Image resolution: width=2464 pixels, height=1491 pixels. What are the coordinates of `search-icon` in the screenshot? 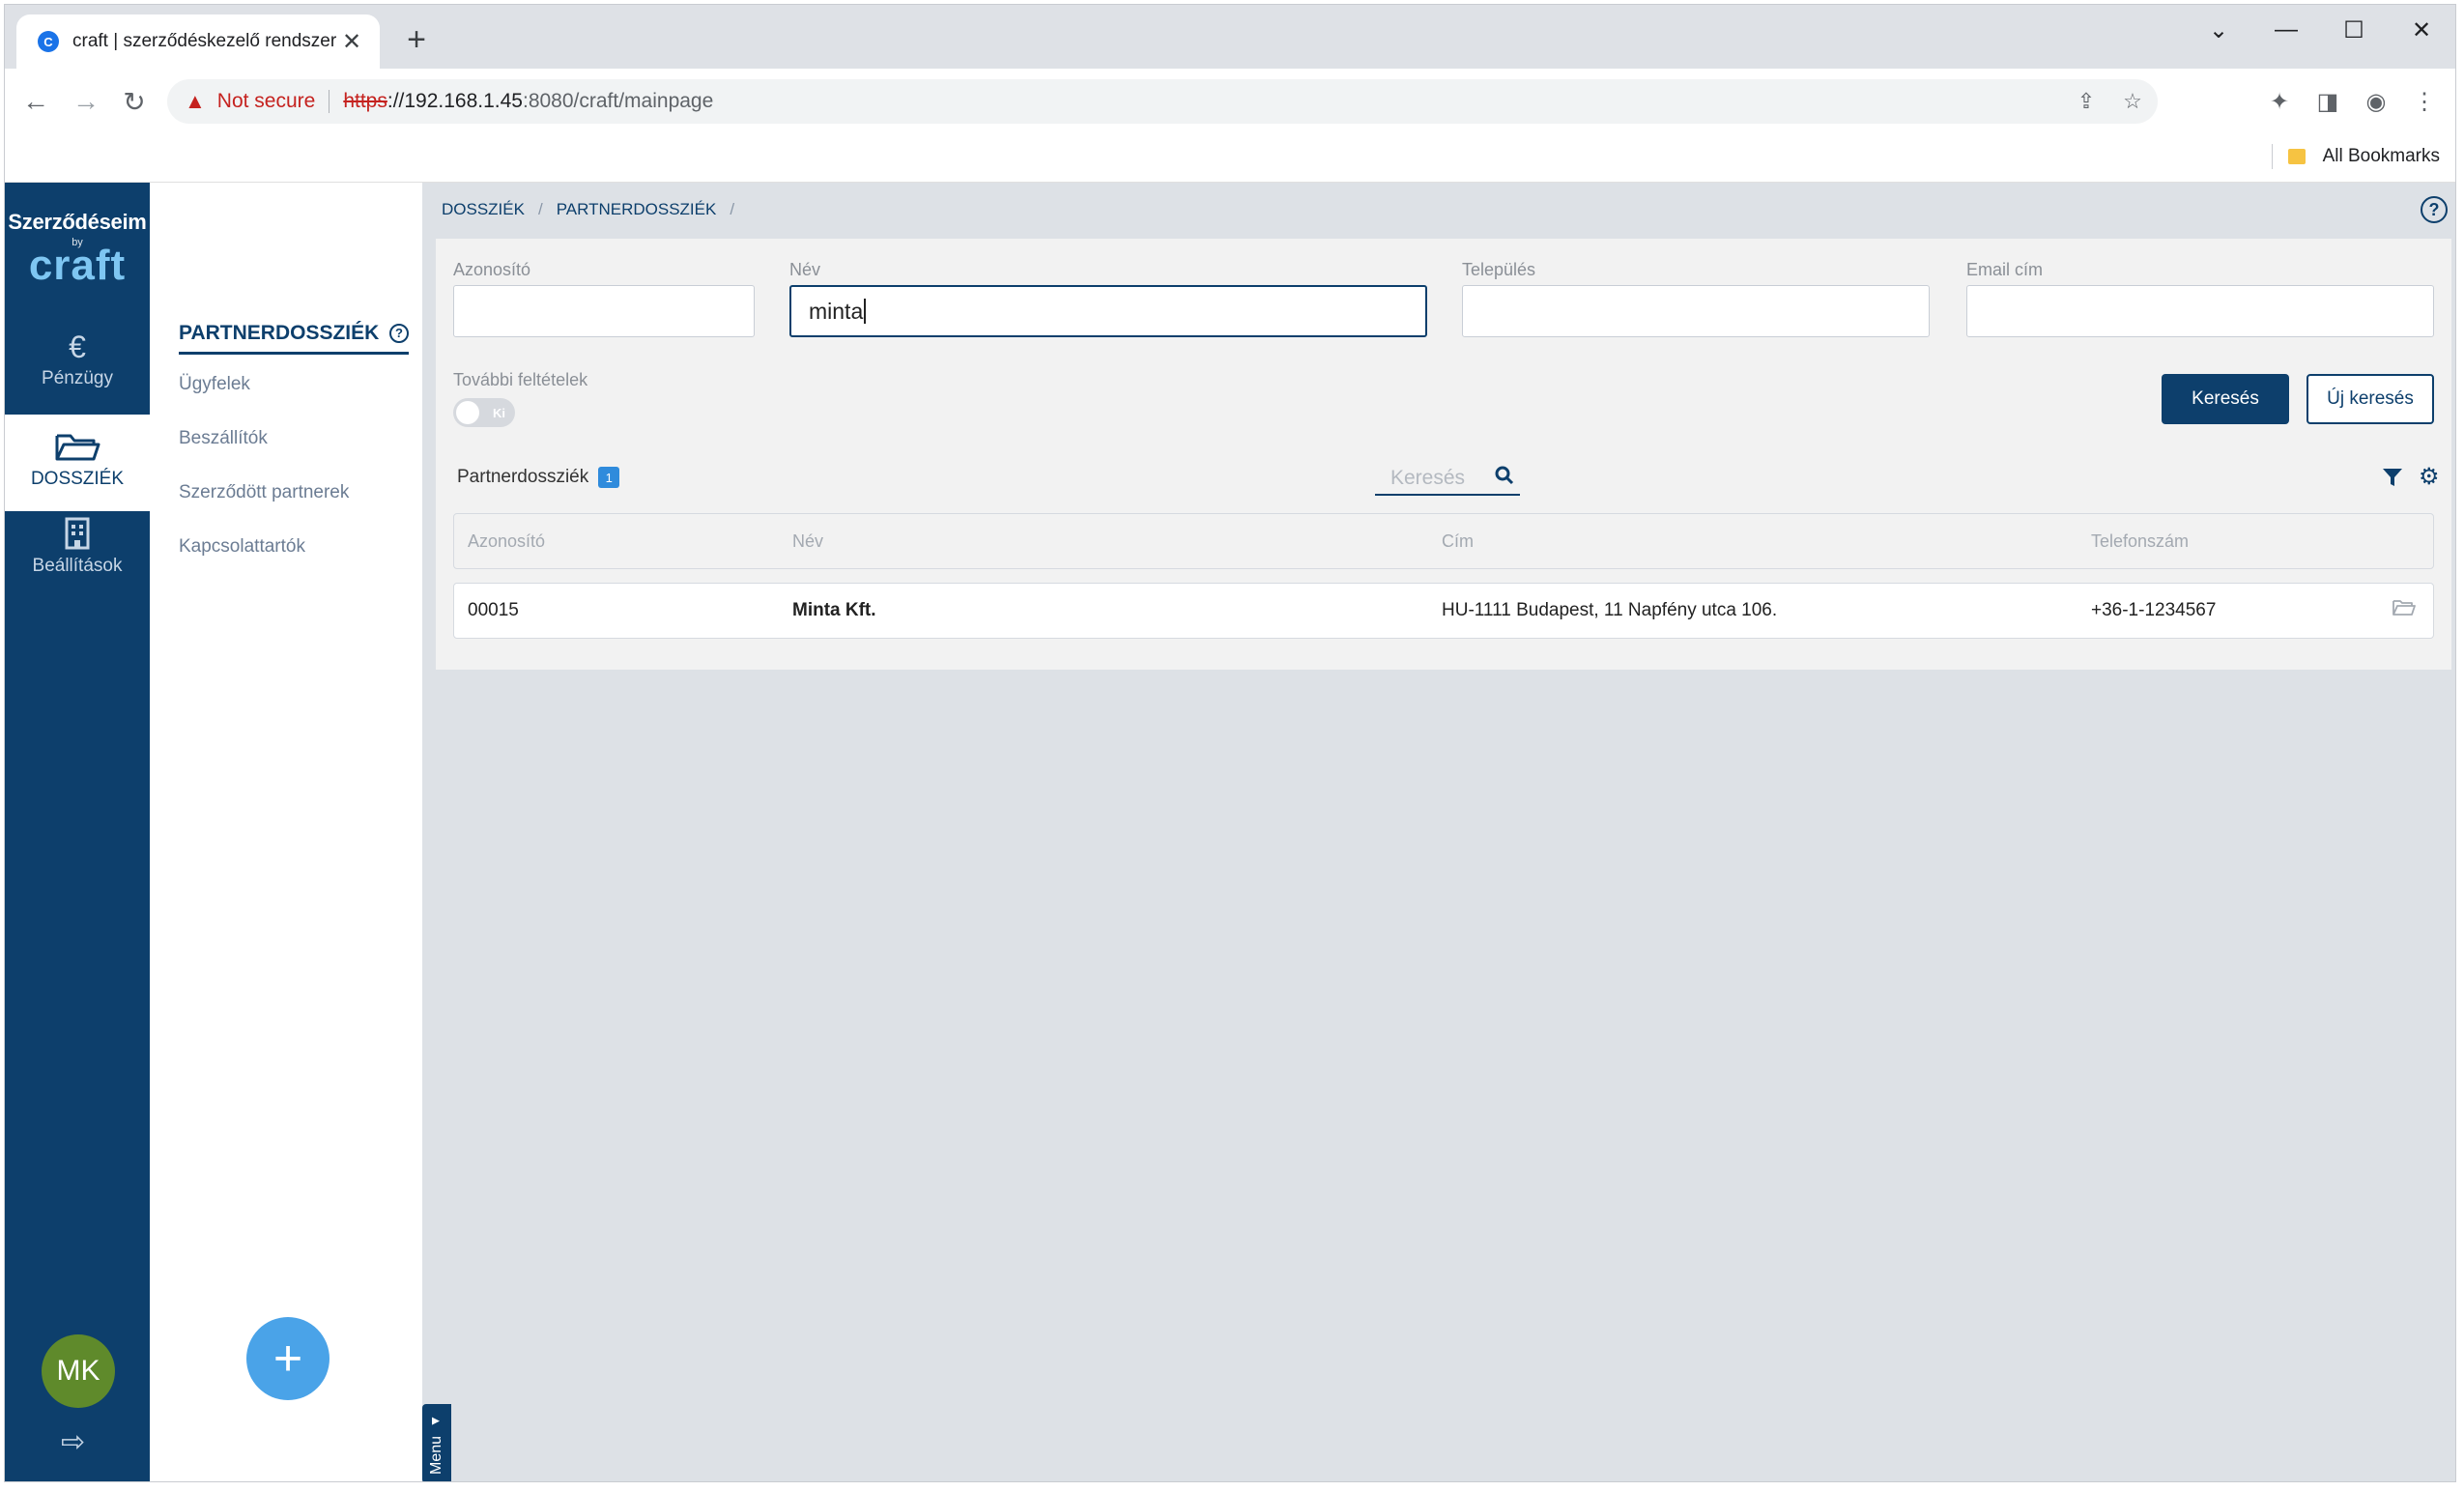 It's located at (1504, 478).